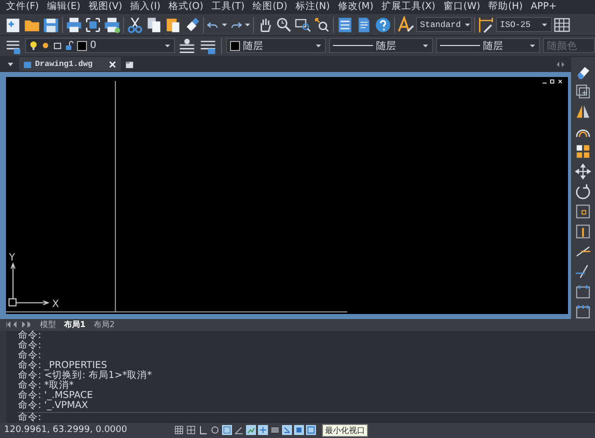  Describe the element at coordinates (63, 365) in the screenshot. I see `command-line: 命令: _PROPERTIES` at that location.